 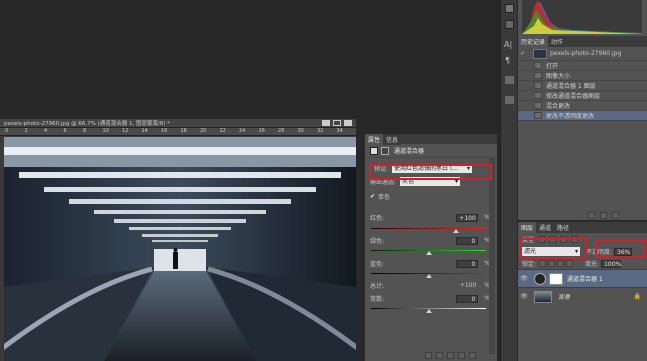 I want to click on snapshot-label: pexels-photo-27960.jpg, so click(x=585, y=53).